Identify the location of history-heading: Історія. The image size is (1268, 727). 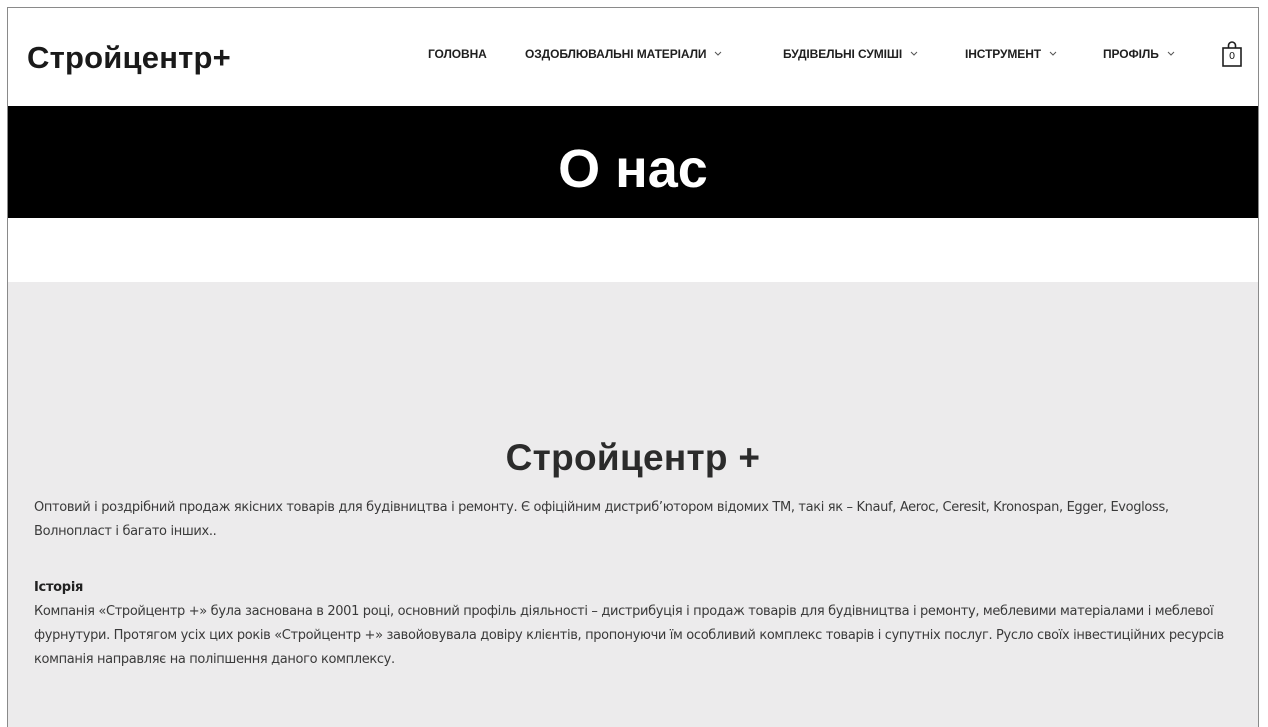
(59, 587).